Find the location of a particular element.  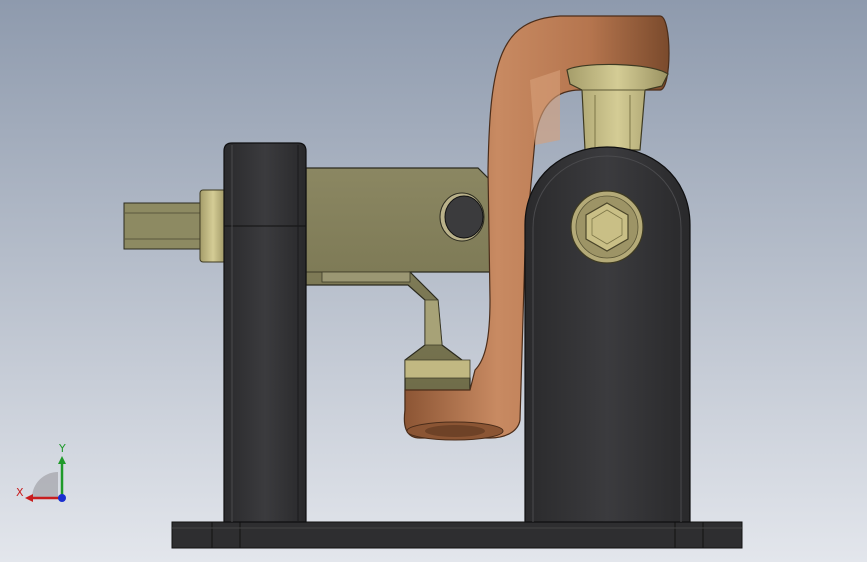

z-axis-origin is located at coordinates (62, 498).